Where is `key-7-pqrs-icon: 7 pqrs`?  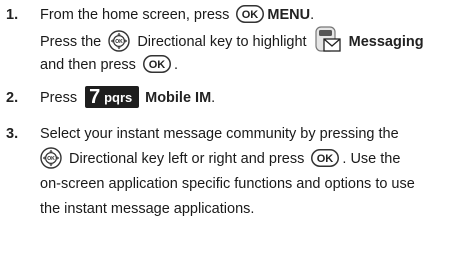 key-7-pqrs-icon: 7 pqrs is located at coordinates (112, 97).